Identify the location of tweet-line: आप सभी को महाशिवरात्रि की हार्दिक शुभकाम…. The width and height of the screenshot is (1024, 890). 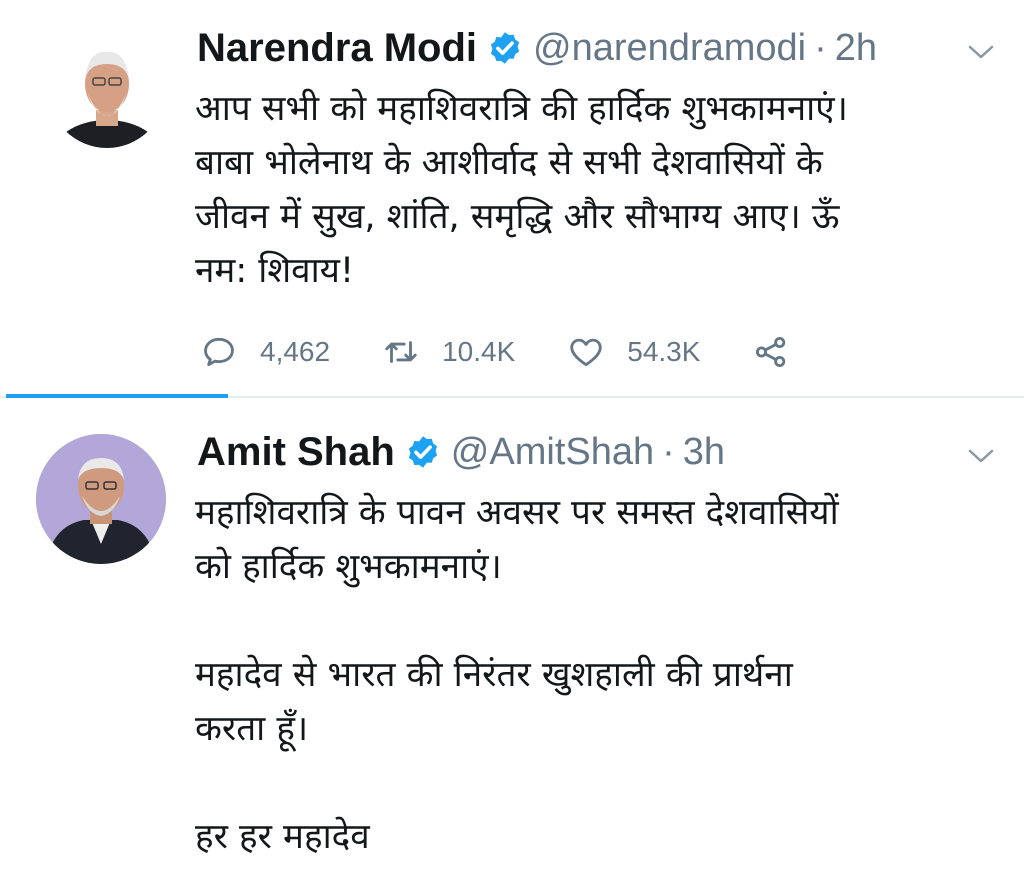
(521, 109).